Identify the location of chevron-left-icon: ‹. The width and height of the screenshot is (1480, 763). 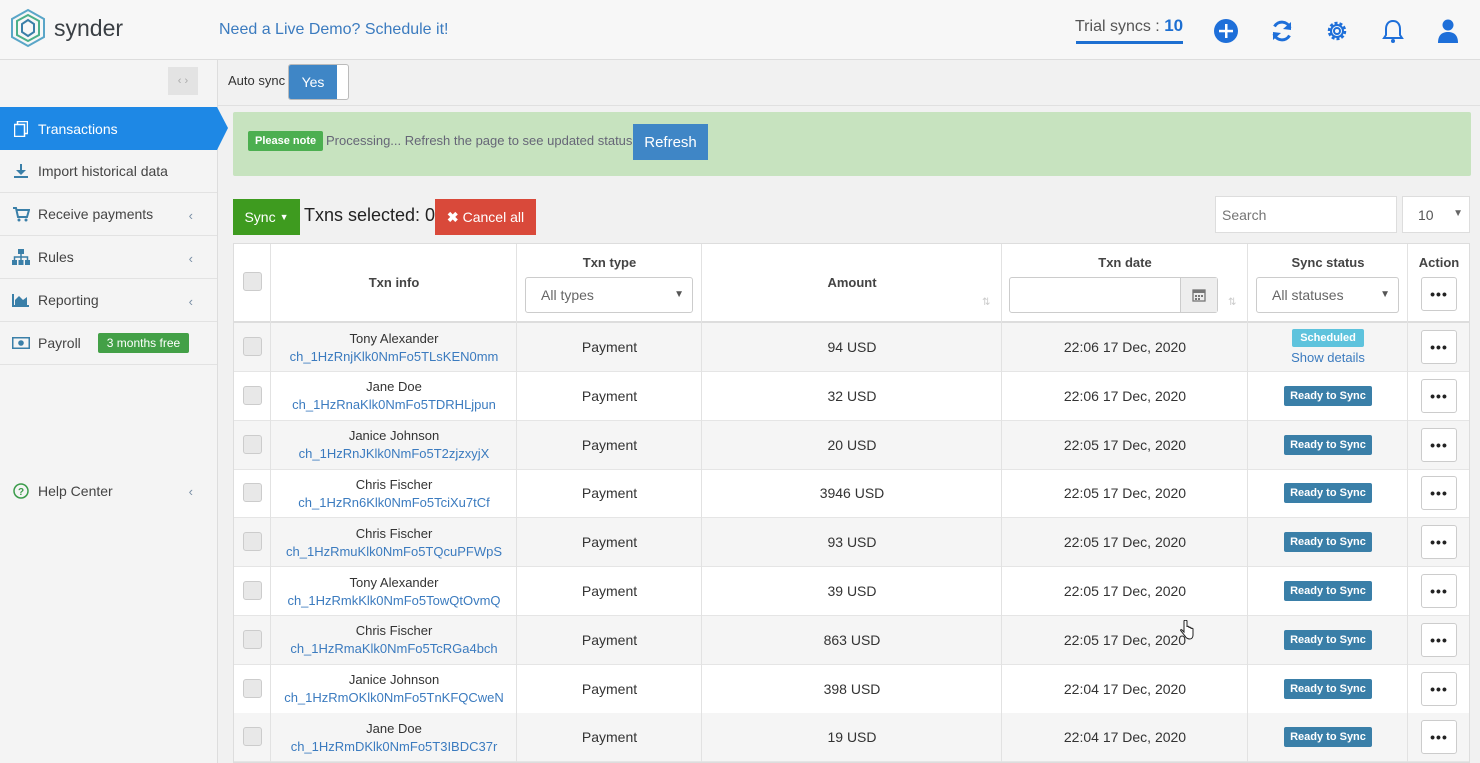
(190, 491).